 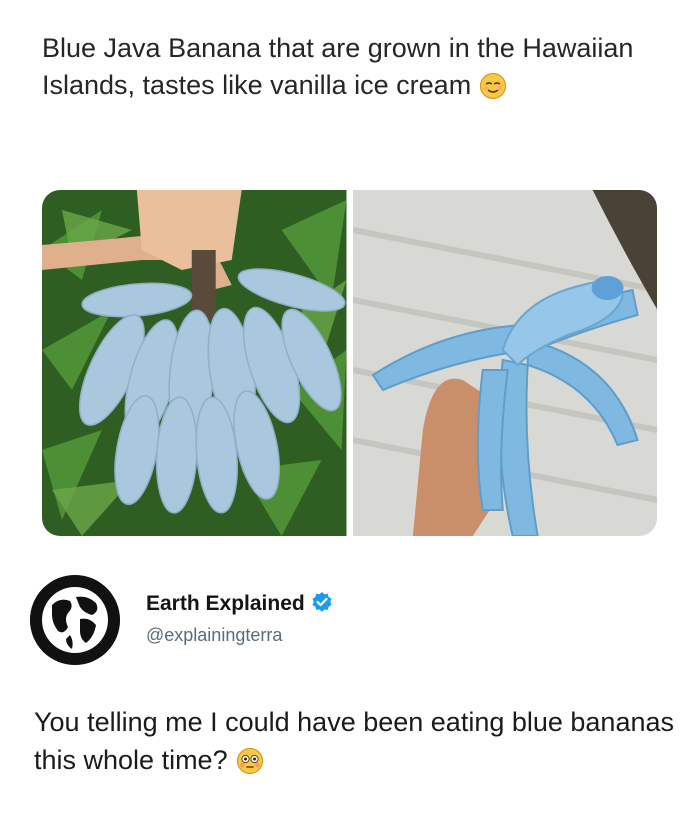 I want to click on avatar, so click(x=75, y=620).